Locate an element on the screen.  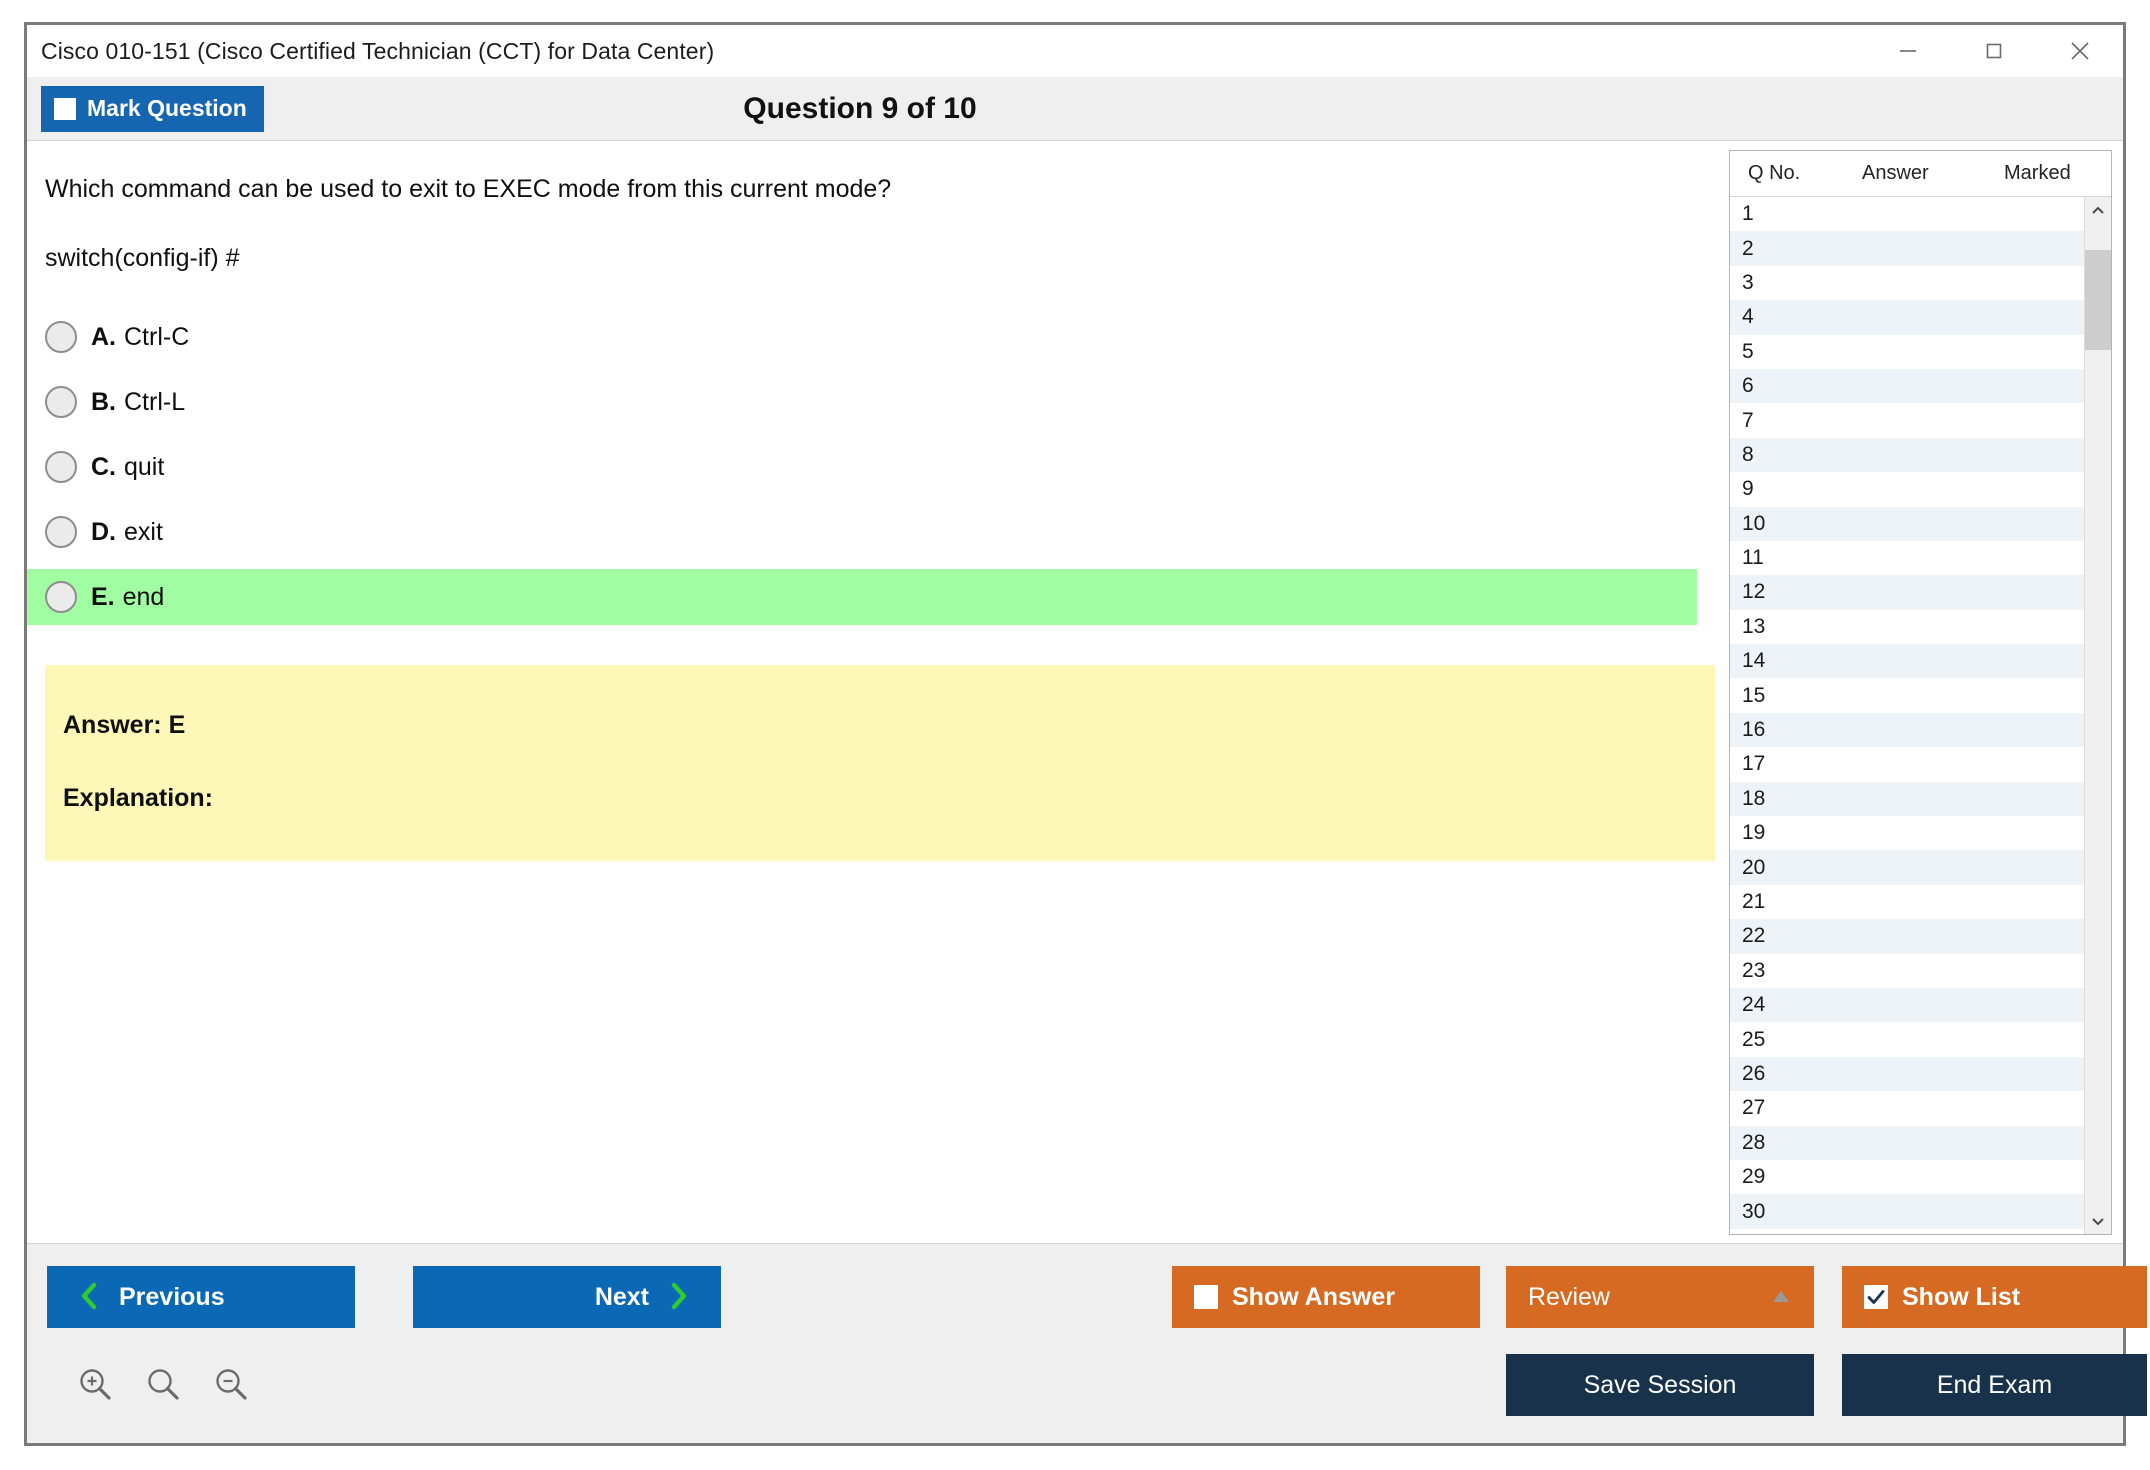
answer-choice-text: end is located at coordinates (143, 596).